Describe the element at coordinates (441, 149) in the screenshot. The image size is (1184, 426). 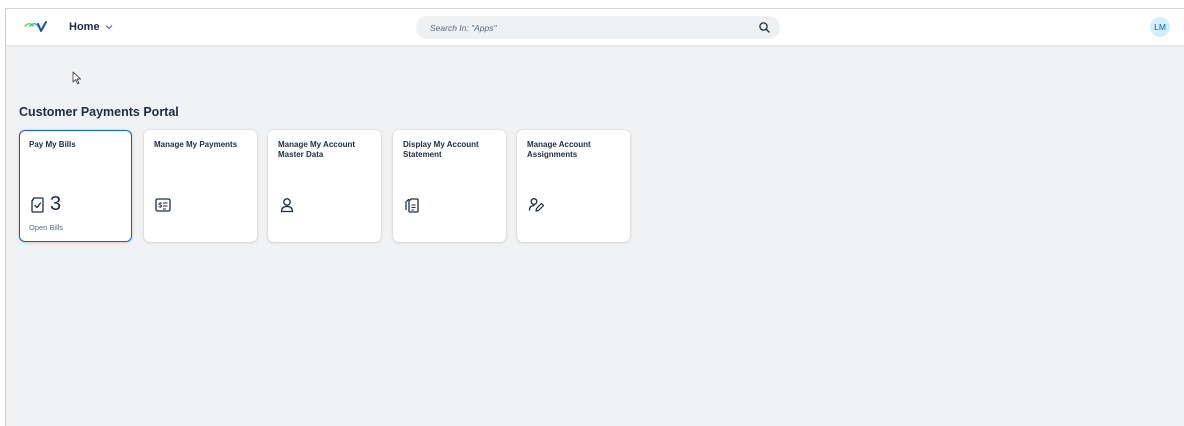
I see `tile-title: Display My Account Statement` at that location.